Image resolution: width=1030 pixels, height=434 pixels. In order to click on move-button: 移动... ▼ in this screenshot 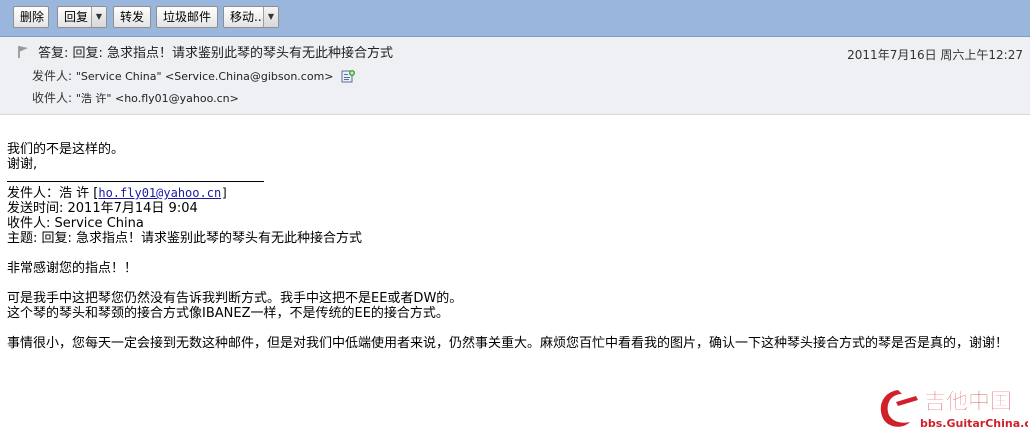, I will do `click(251, 17)`.